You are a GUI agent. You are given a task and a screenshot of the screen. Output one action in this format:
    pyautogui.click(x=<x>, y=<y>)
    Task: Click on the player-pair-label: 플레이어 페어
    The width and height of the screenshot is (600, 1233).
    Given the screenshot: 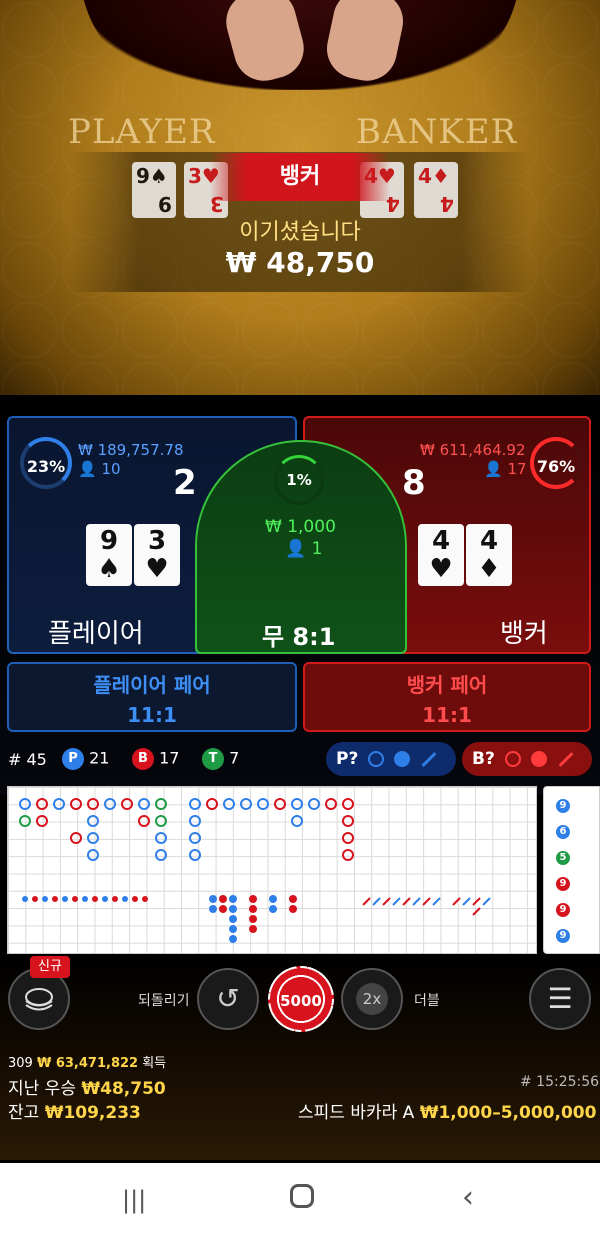 What is the action you would take?
    pyautogui.click(x=152, y=685)
    